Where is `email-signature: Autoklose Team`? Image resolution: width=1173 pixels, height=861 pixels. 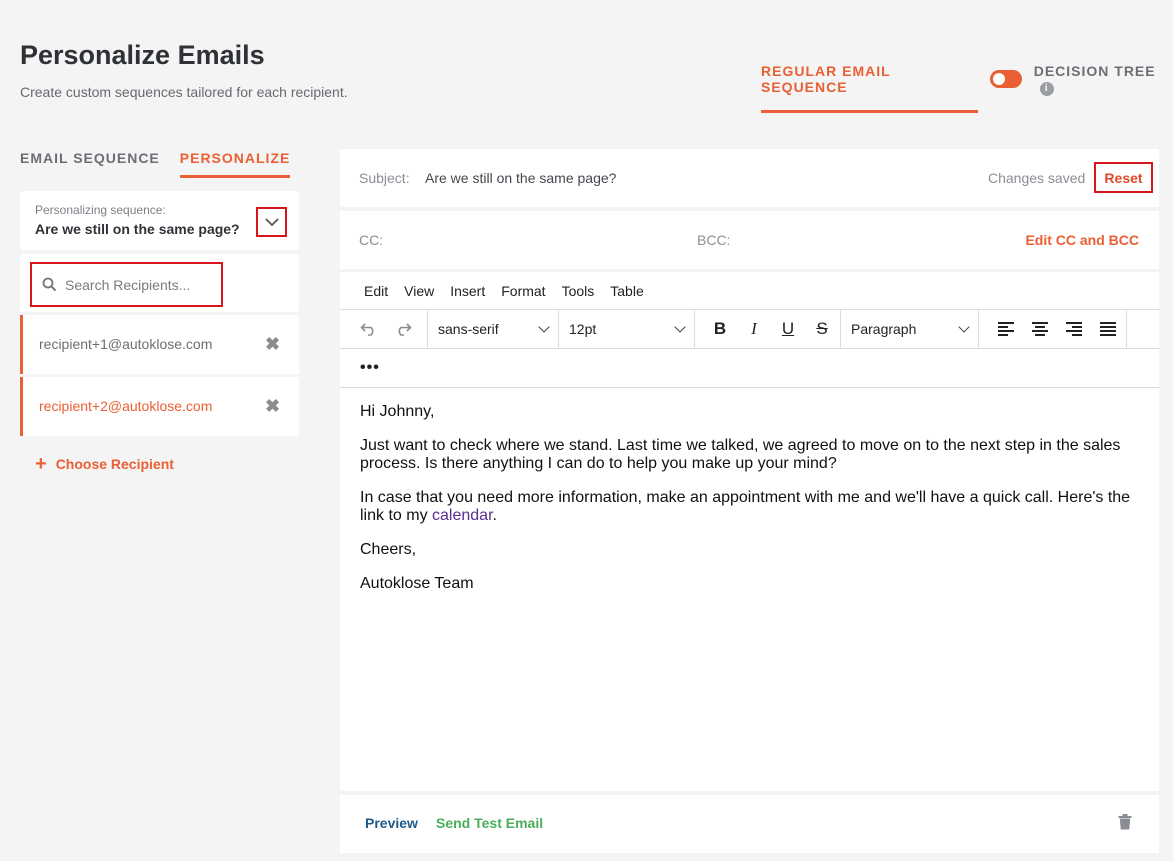 email-signature: Autoklose Team is located at coordinates (417, 583).